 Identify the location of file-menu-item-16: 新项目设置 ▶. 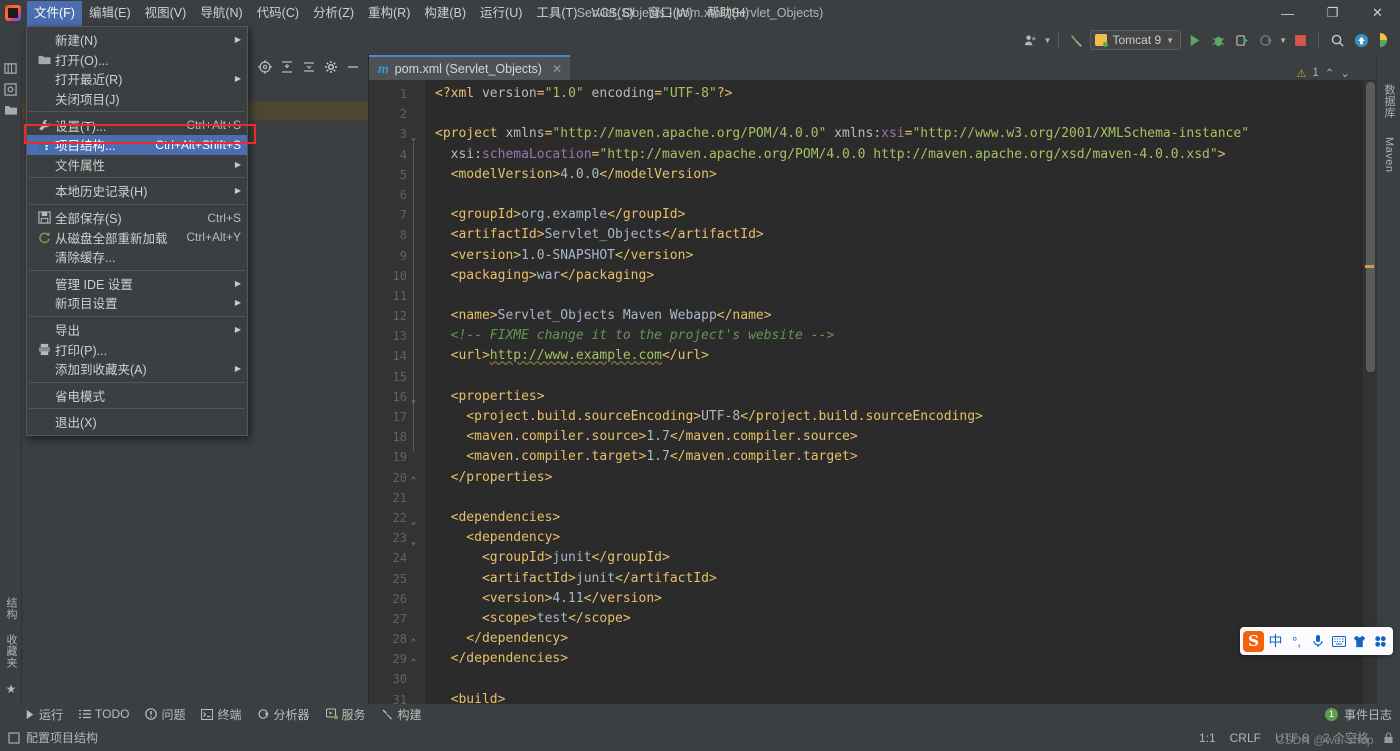
(137, 303).